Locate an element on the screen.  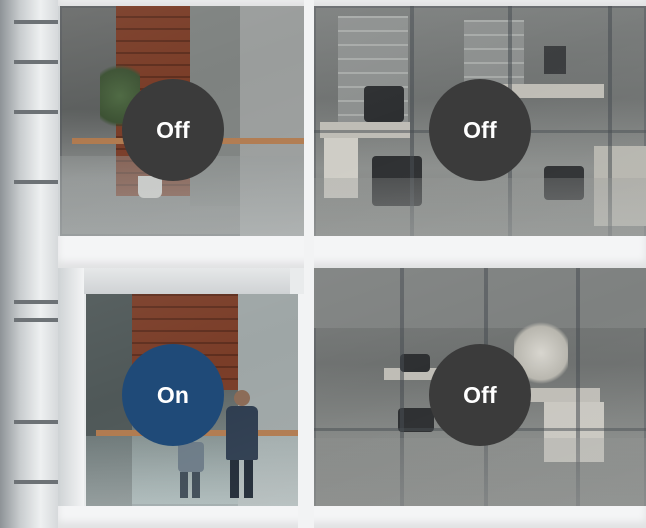
toggle-upper-left-room: Off is located at coordinates (173, 130).